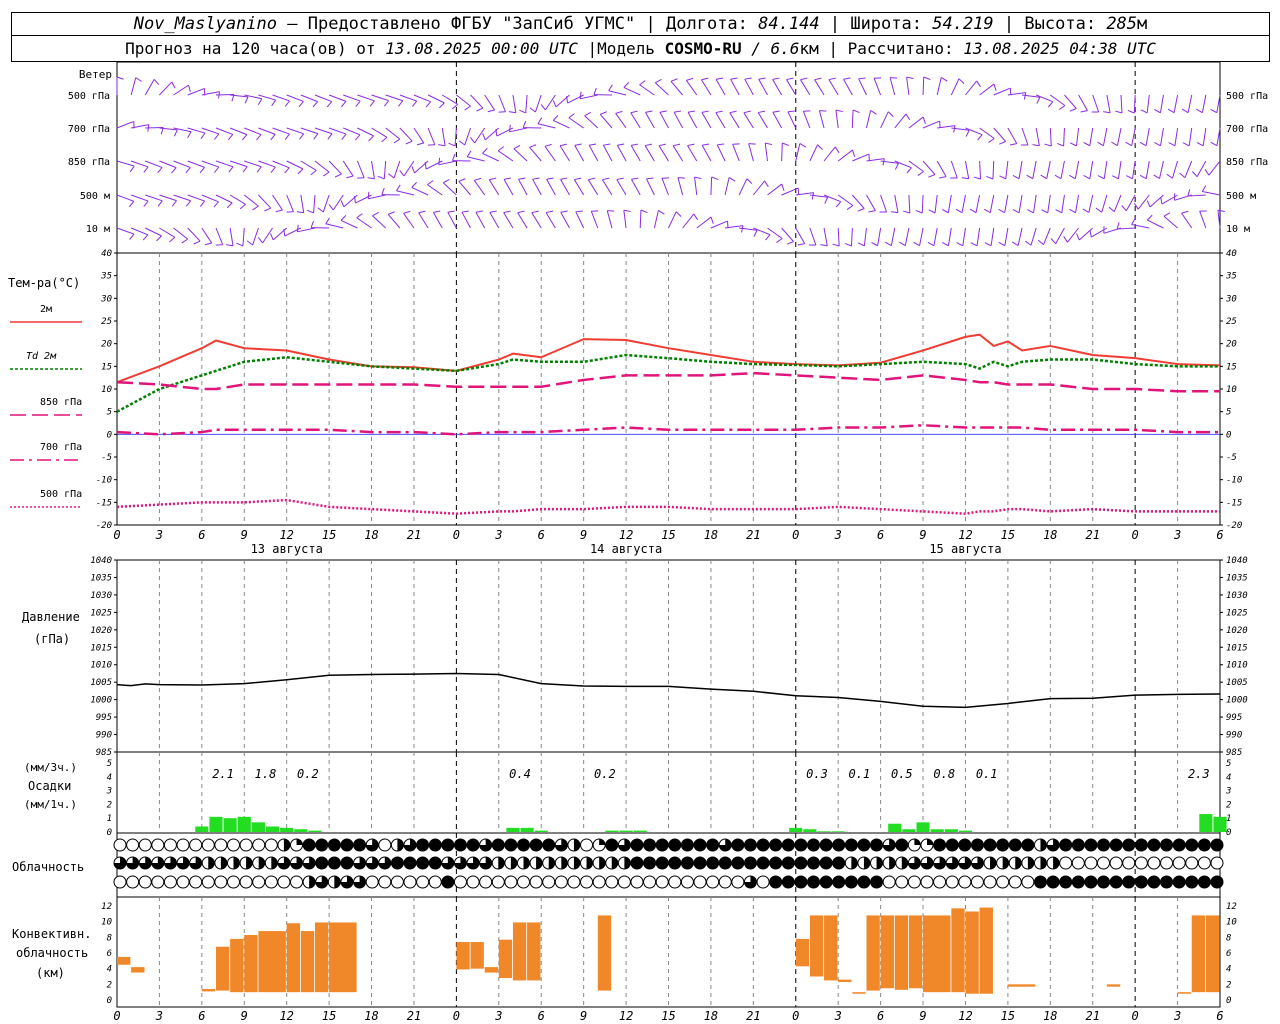  Describe the element at coordinates (605, 774) in the screenshot. I see `precip-total-label: 0.2` at that location.